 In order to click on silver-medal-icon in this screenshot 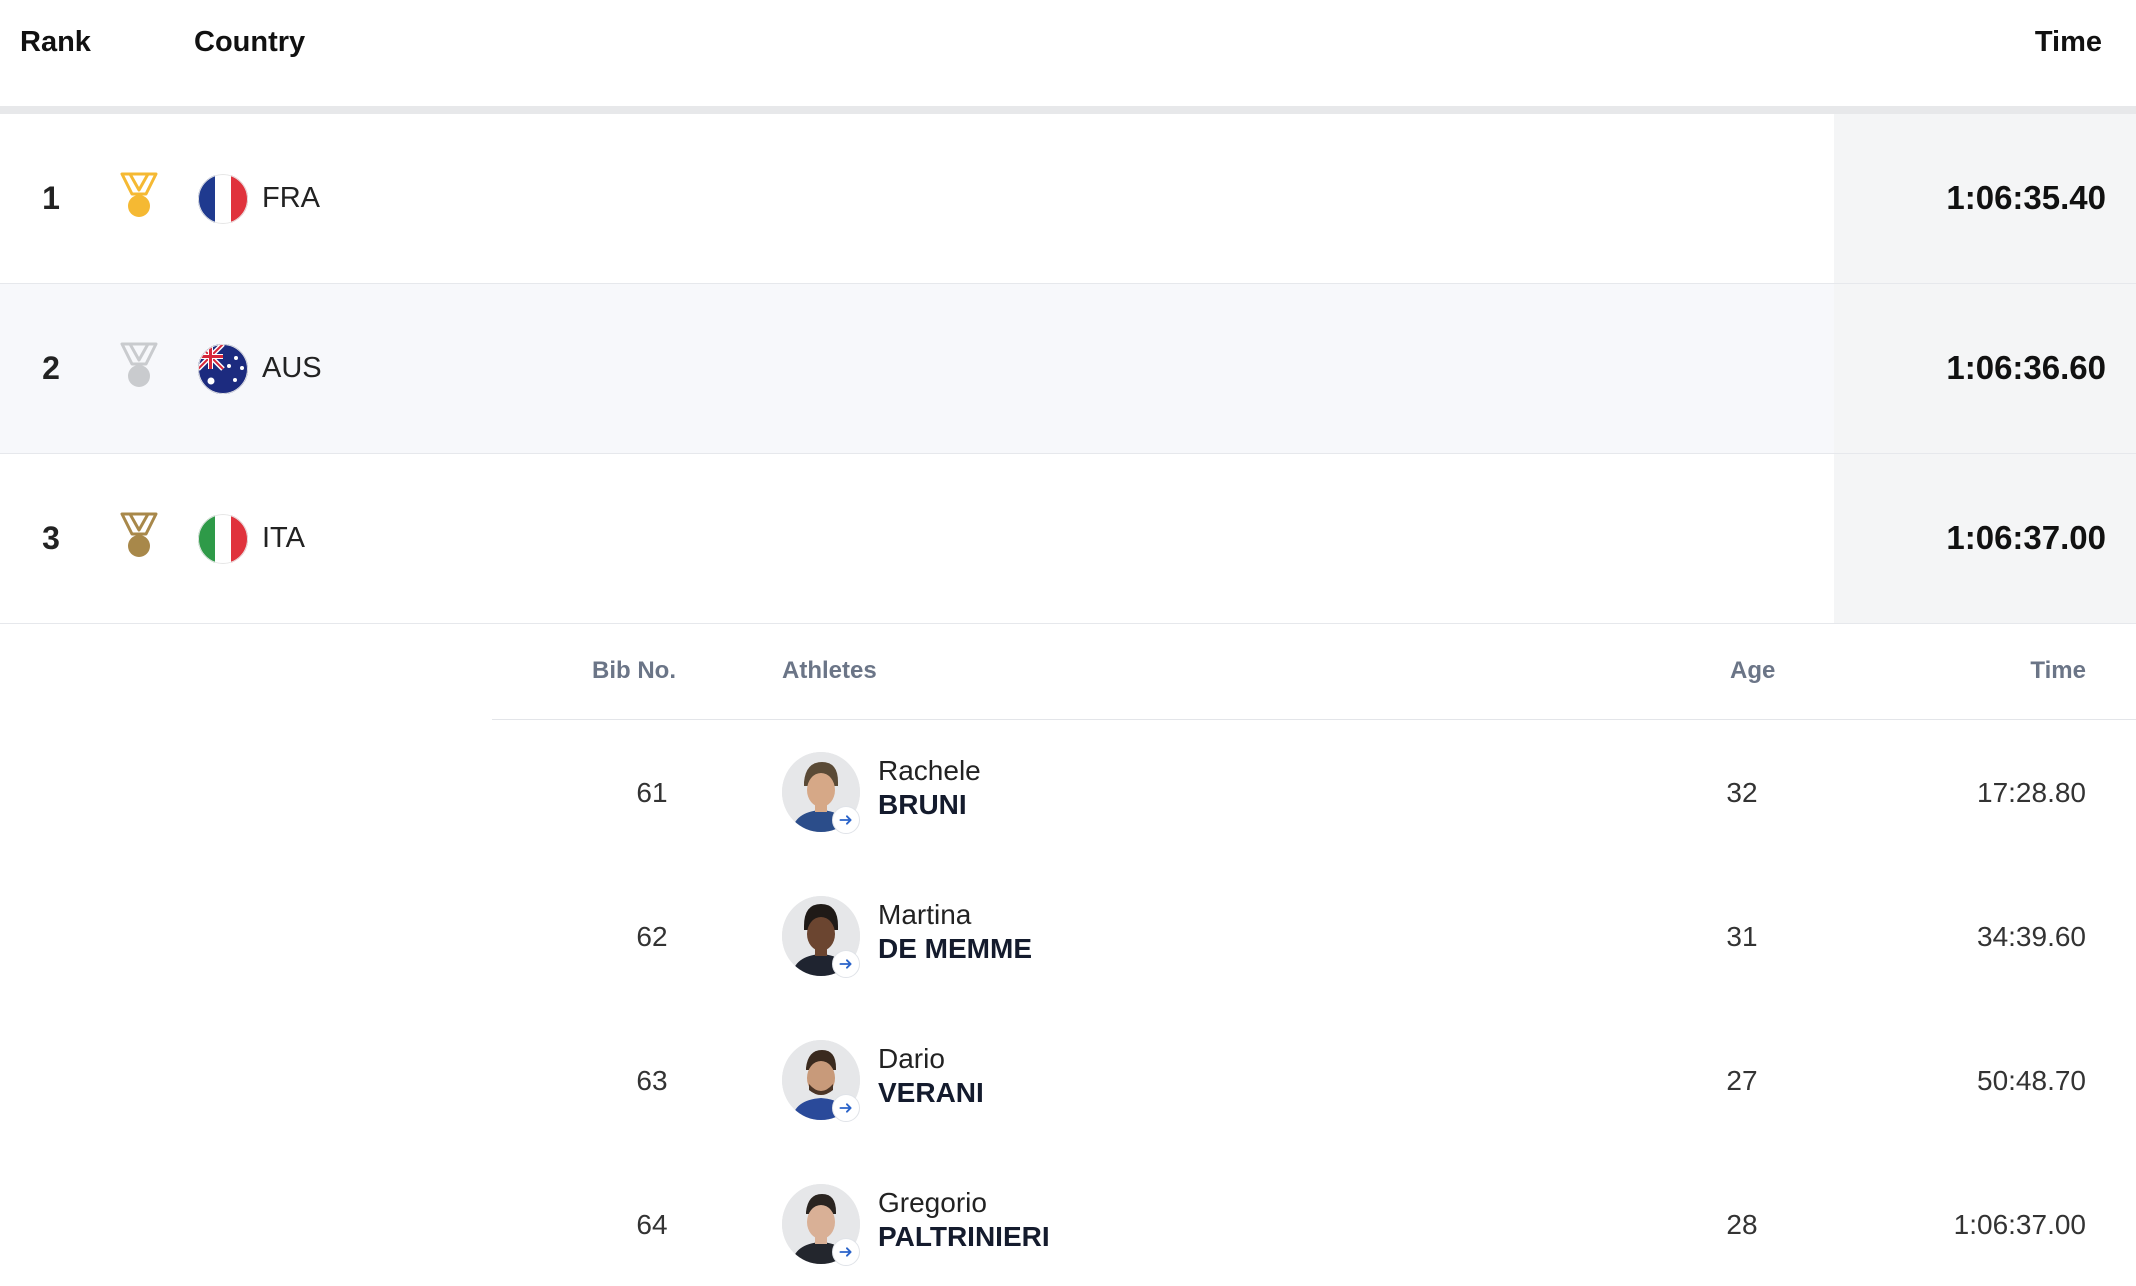, I will do `click(139, 364)`.